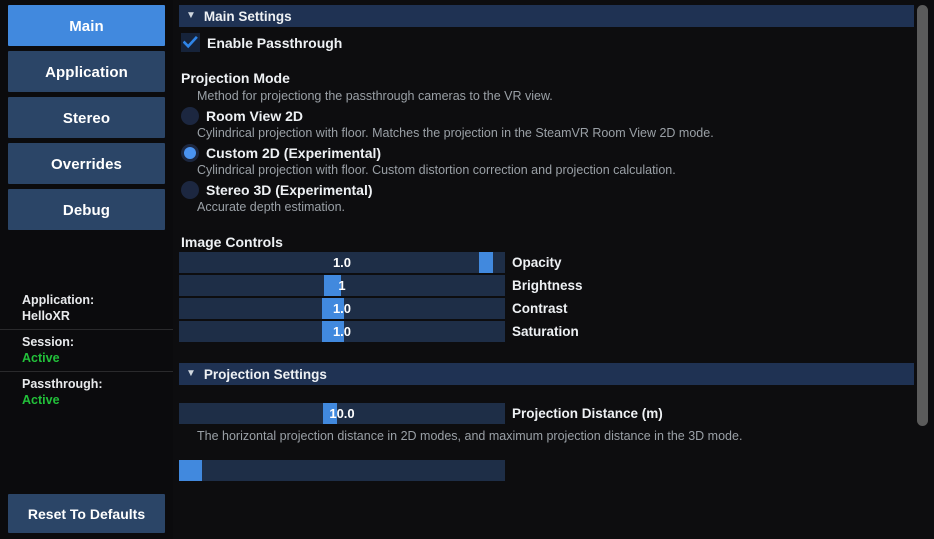  Describe the element at coordinates (545, 331) in the screenshot. I see `slider-label-saturation: Saturation` at that location.